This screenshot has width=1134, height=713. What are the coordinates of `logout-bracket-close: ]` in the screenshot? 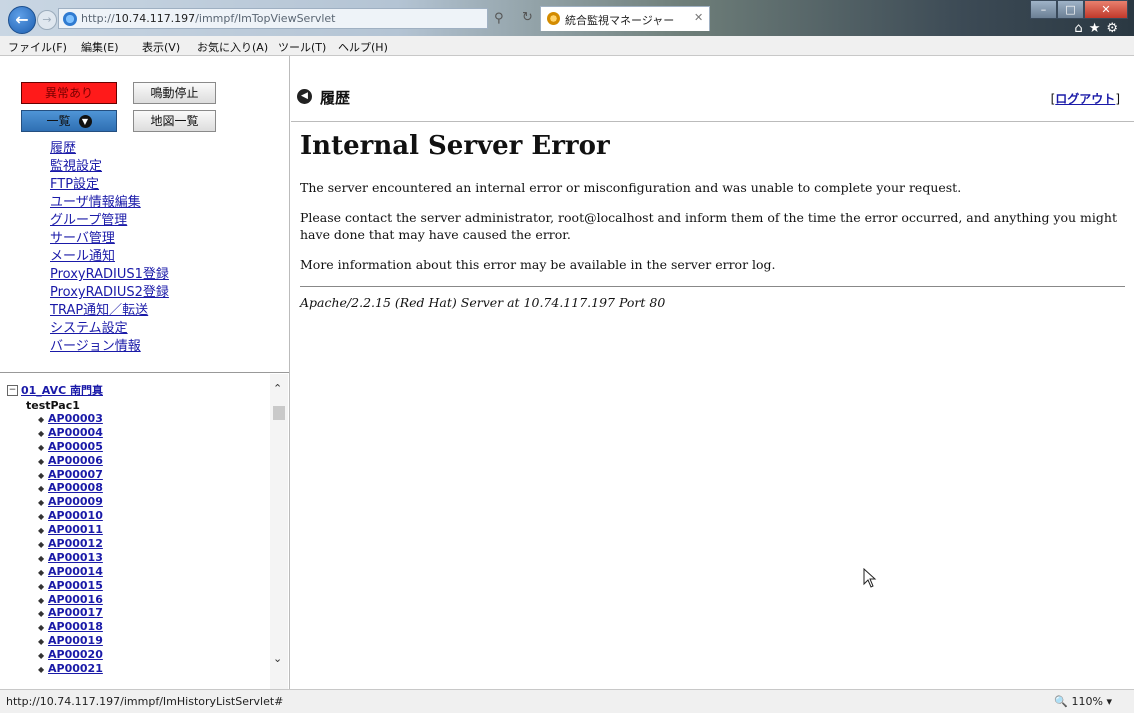 It's located at (1117, 99).